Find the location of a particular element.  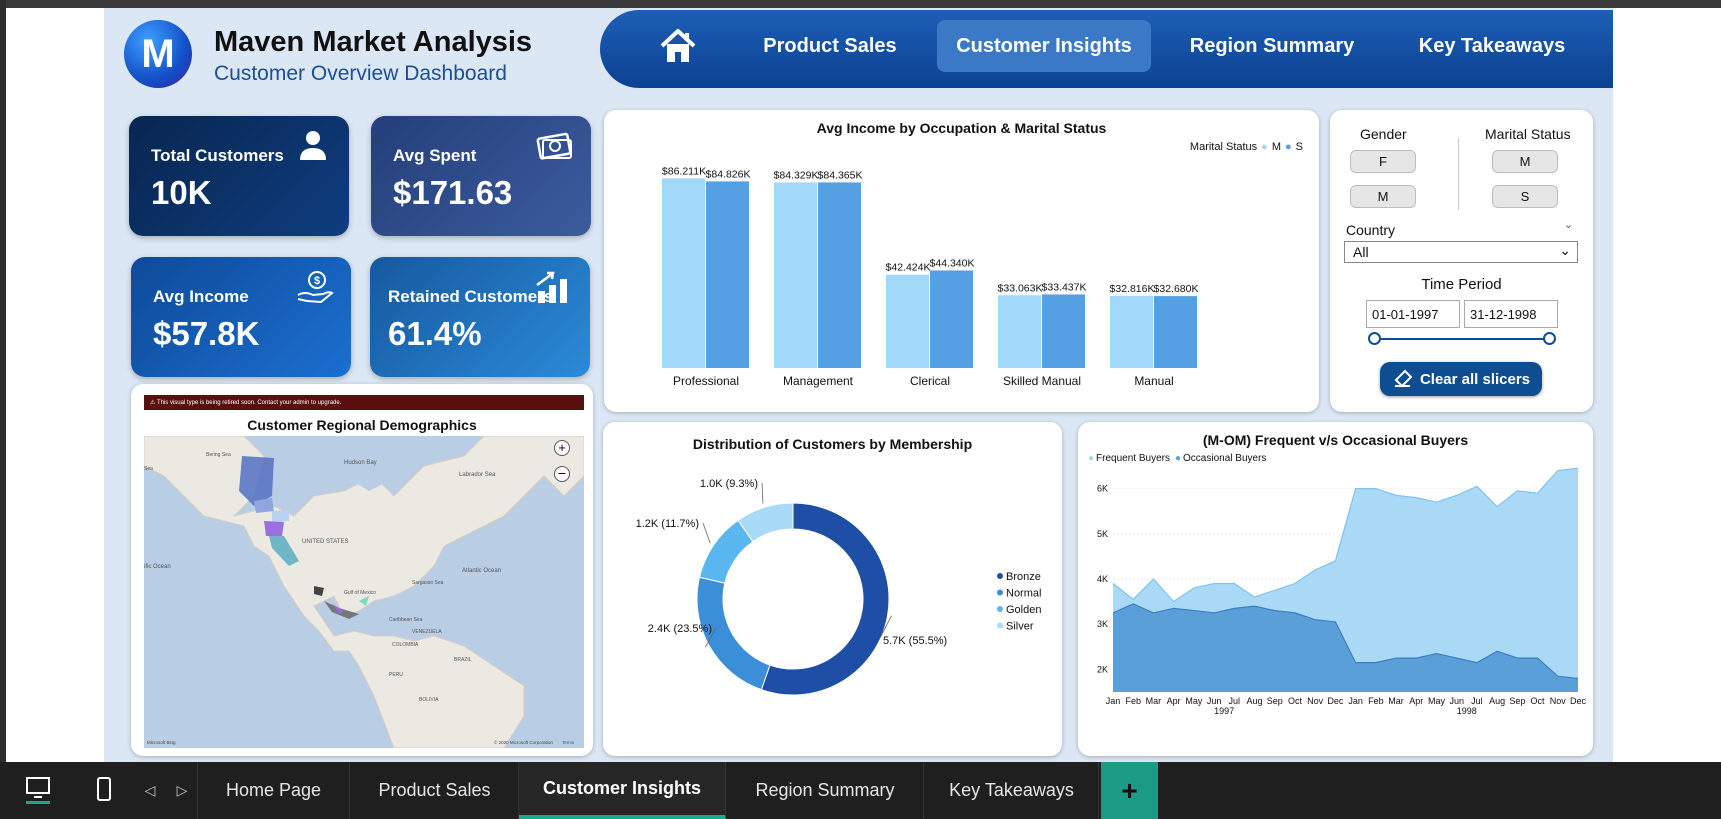

date-range-slider is located at coordinates (1462, 339).